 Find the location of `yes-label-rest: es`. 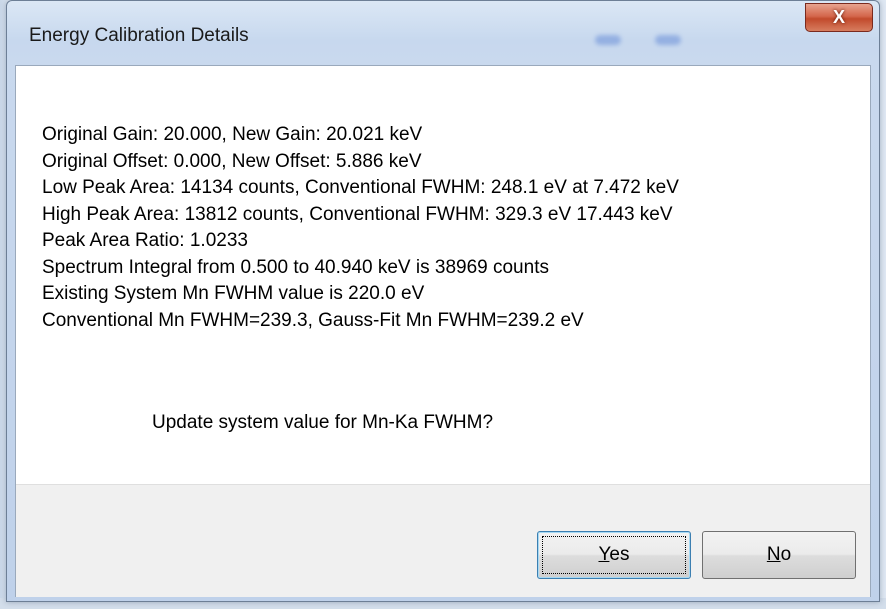

yes-label-rest: es is located at coordinates (619, 554).